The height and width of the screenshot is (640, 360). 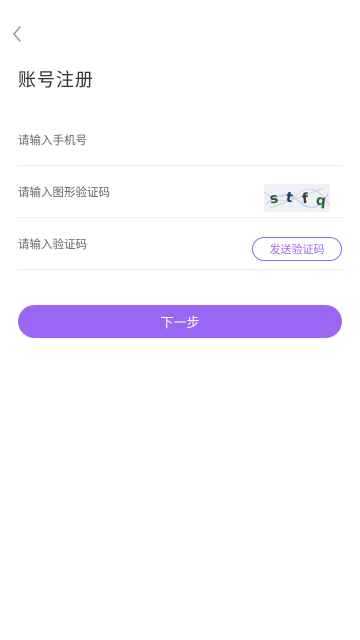 I want to click on svg-text: q, so click(x=321, y=201).